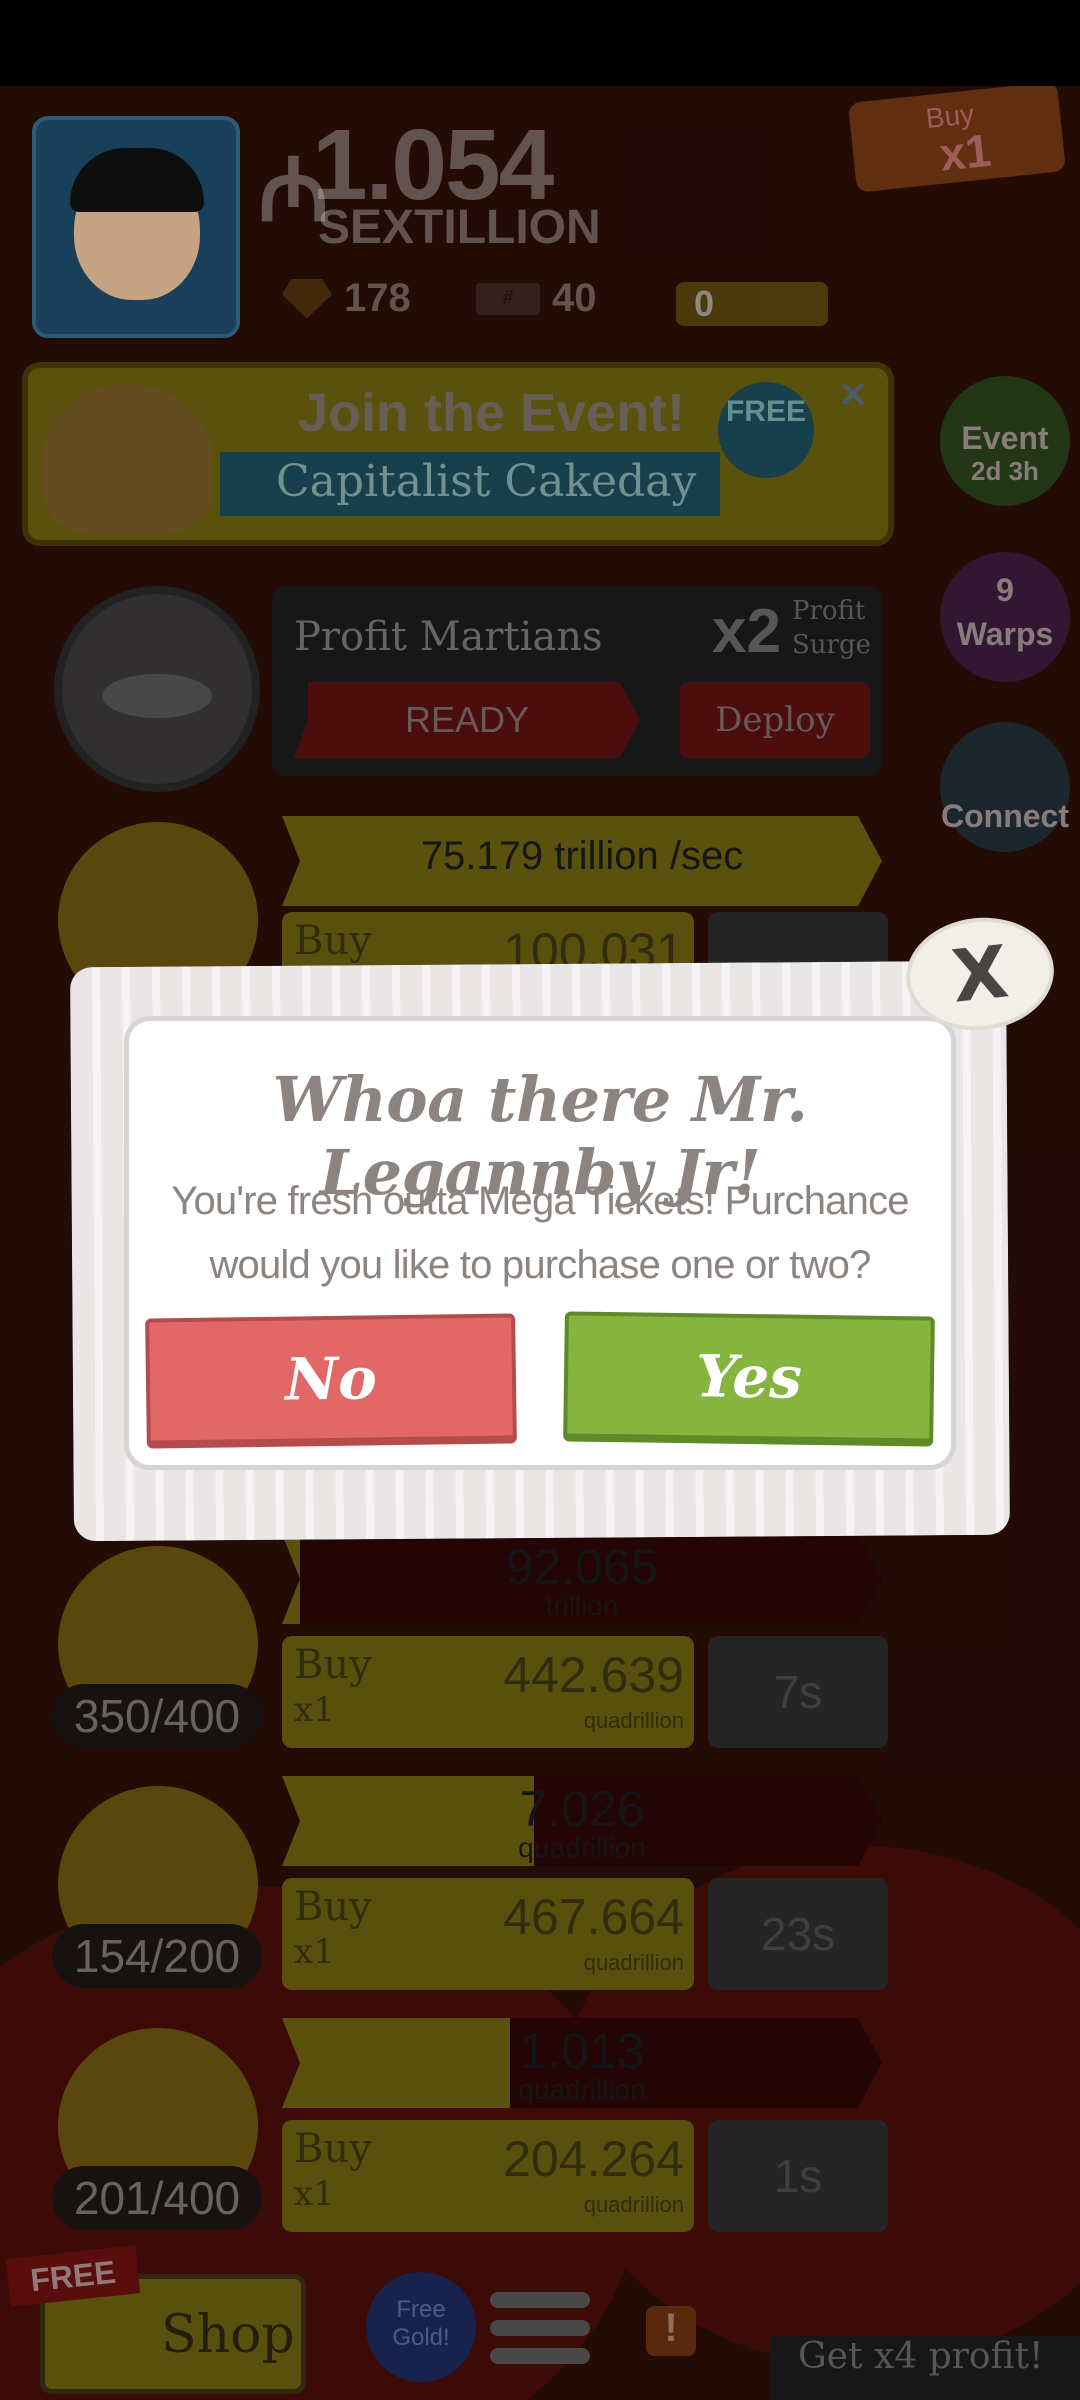 The height and width of the screenshot is (2400, 1080). What do you see at coordinates (331, 1381) in the screenshot?
I see `no-button: No` at bounding box center [331, 1381].